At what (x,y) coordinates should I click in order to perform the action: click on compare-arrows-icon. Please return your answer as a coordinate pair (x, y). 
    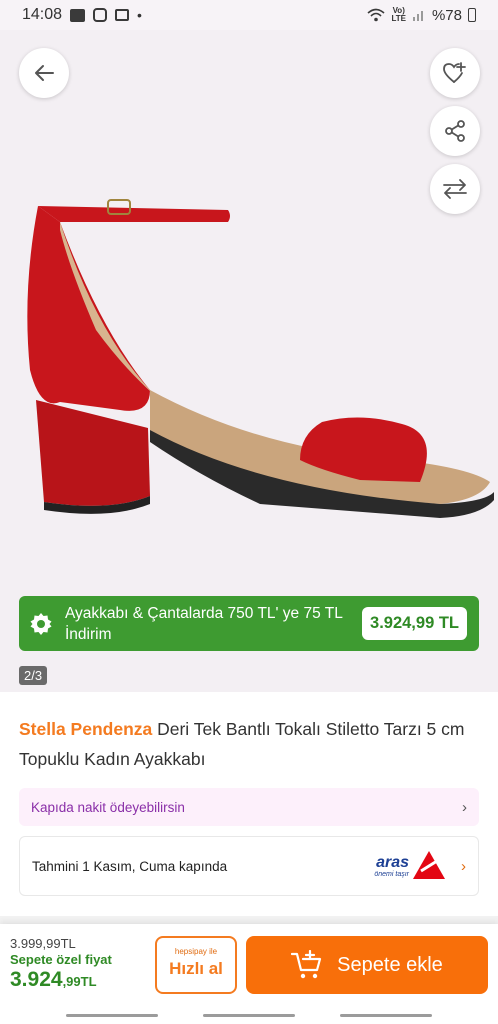
    Looking at the image, I should click on (455, 189).